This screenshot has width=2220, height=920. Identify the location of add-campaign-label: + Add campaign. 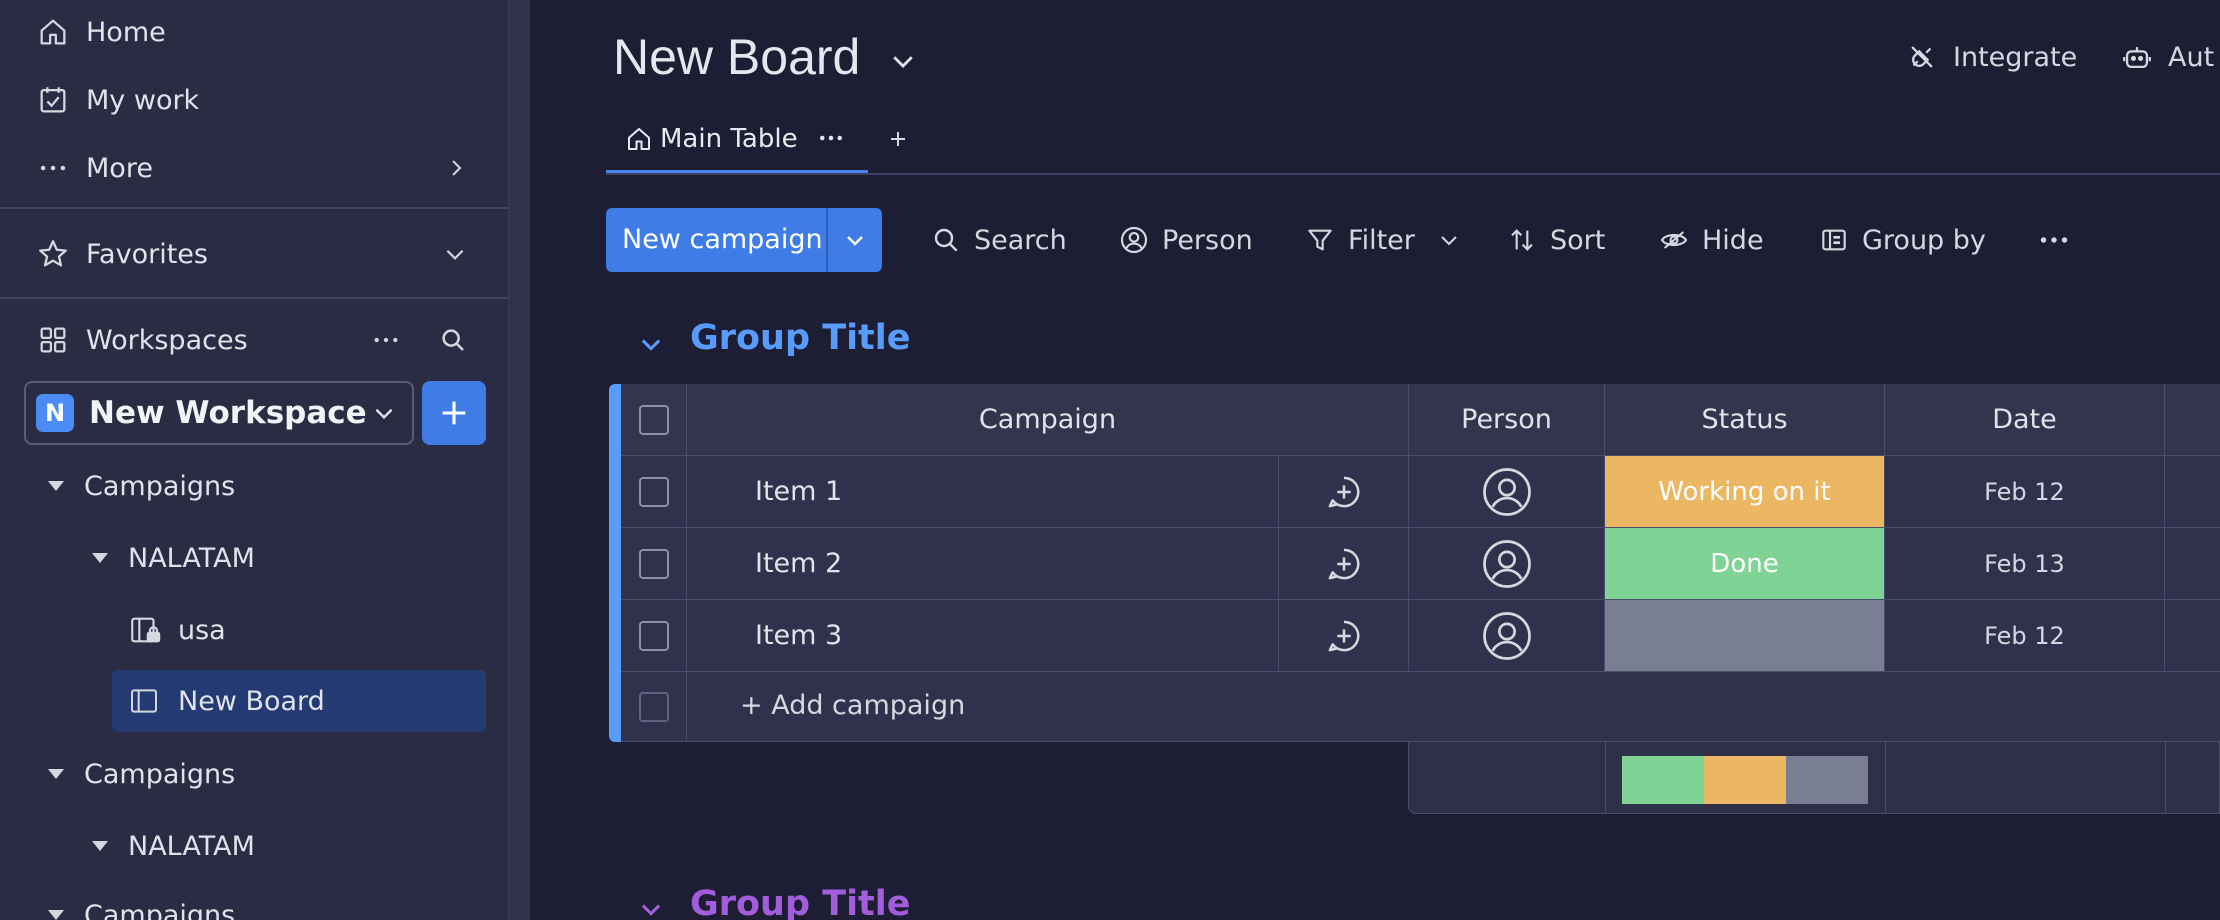
(852, 705).